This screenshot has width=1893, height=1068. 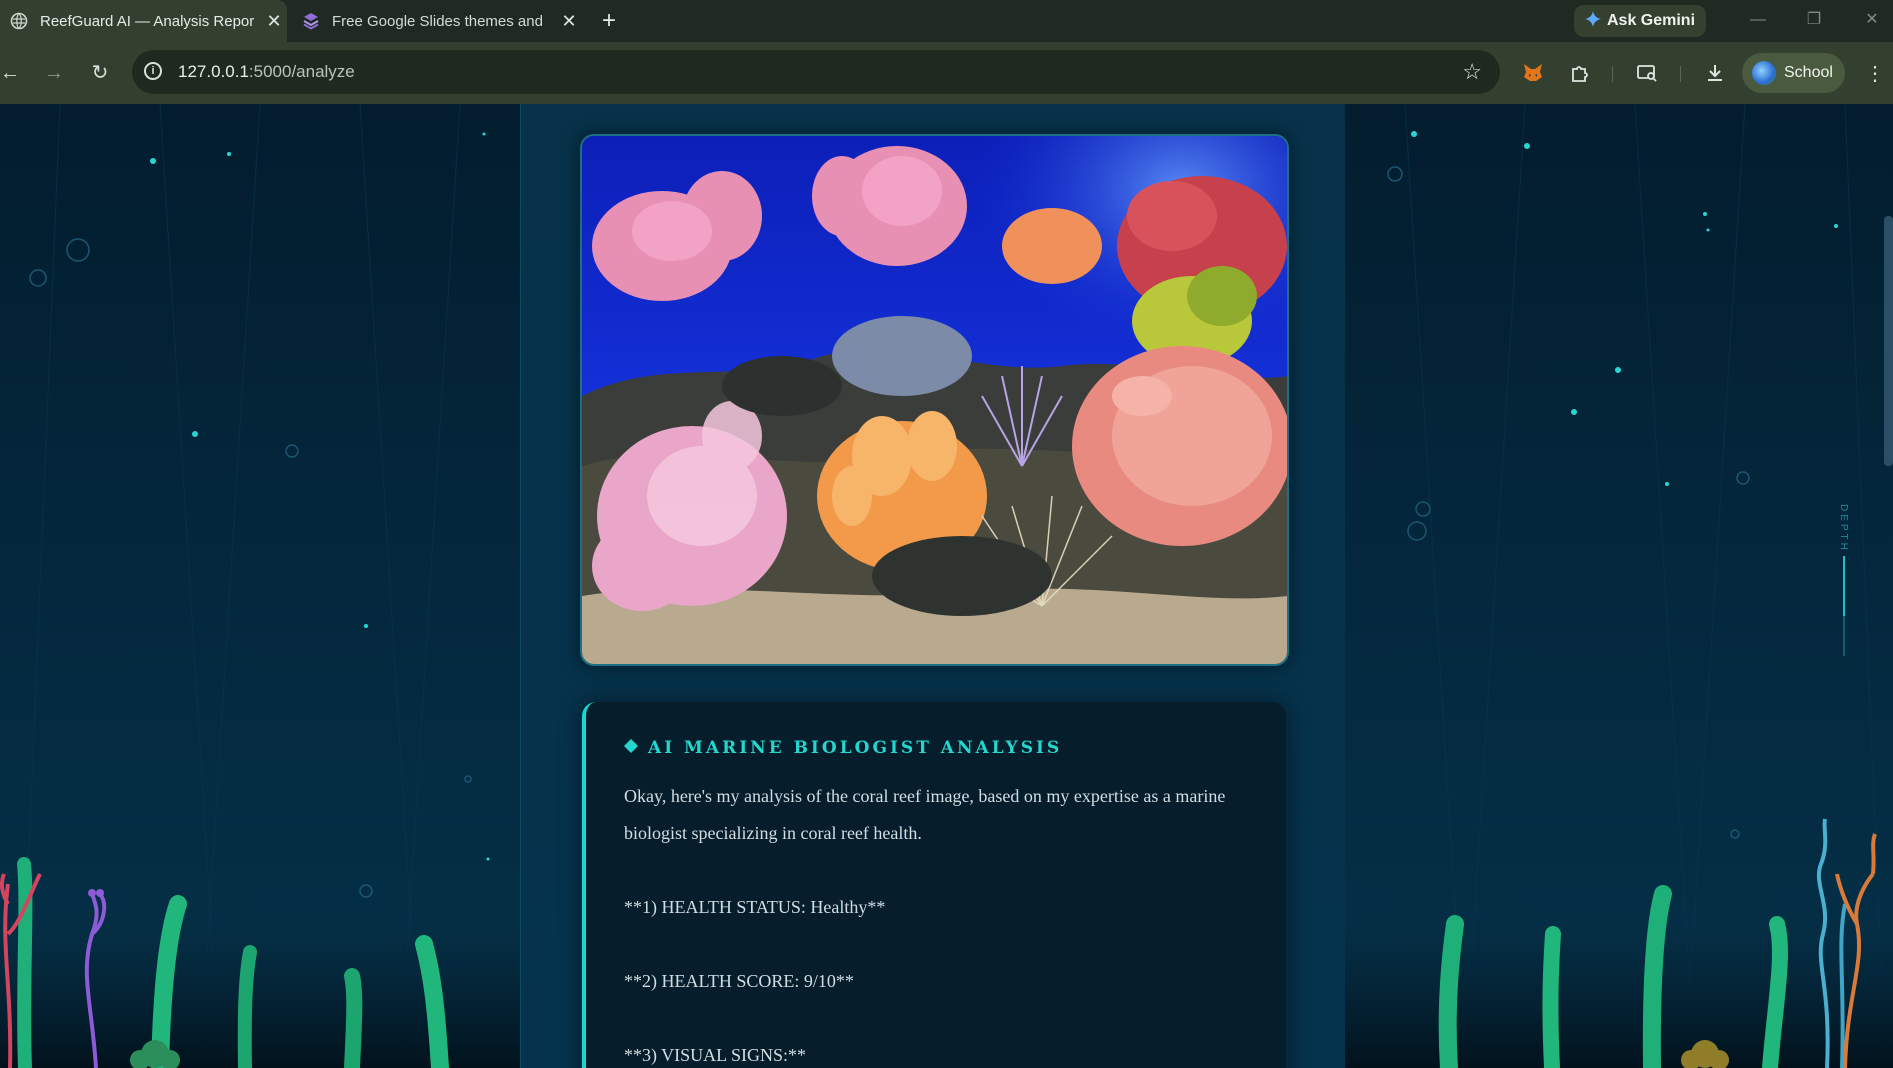 I want to click on depth-label: DEPTH, so click(x=1843, y=528).